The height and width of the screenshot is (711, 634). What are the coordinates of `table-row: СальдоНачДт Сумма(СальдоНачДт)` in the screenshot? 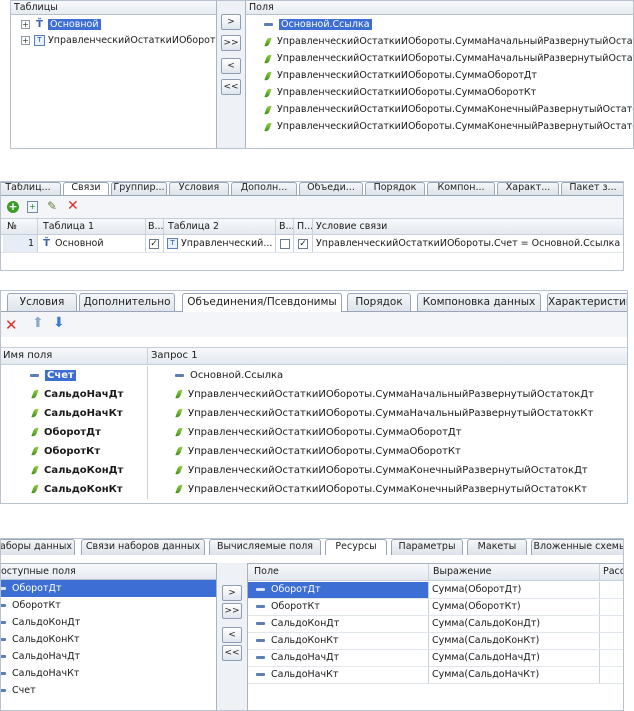 It's located at (435, 658).